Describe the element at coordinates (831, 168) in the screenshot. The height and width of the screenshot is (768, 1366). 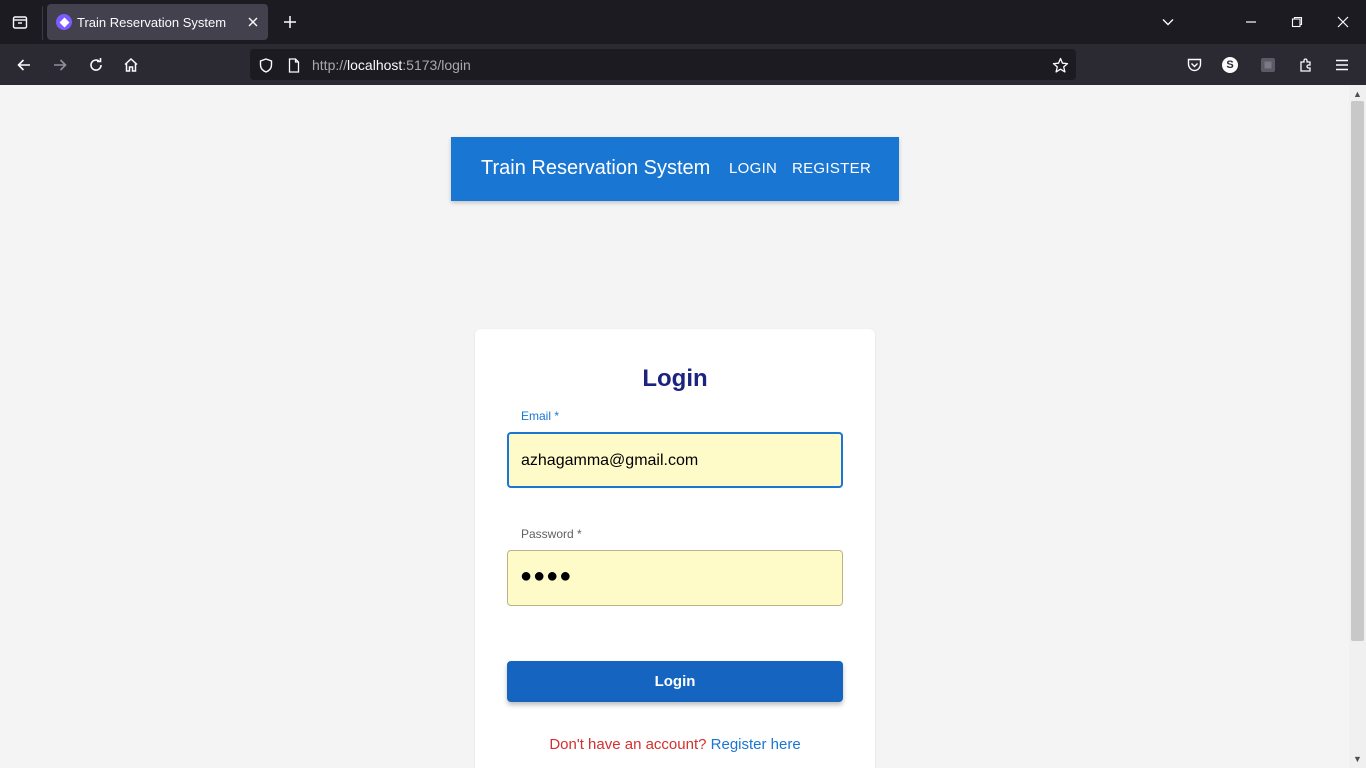
I see `nav-register-link: REGISTER` at that location.